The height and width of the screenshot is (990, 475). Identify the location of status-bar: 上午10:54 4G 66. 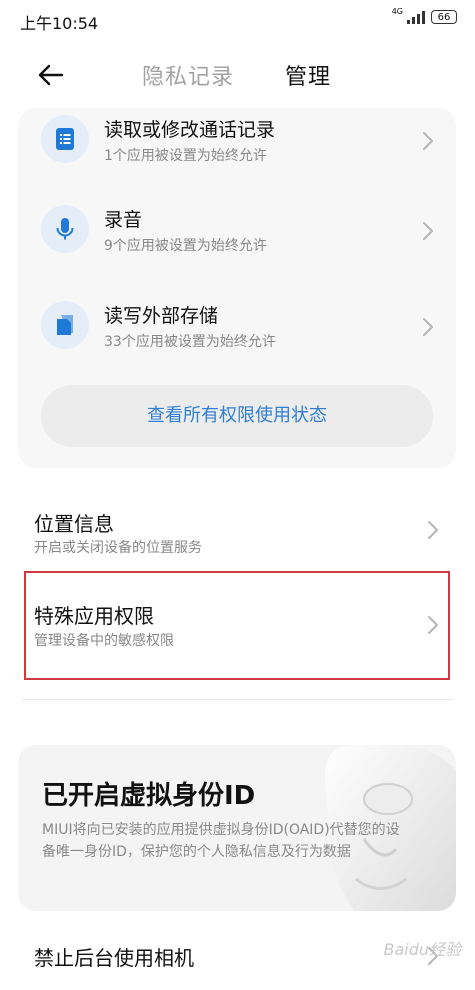
(237, 20).